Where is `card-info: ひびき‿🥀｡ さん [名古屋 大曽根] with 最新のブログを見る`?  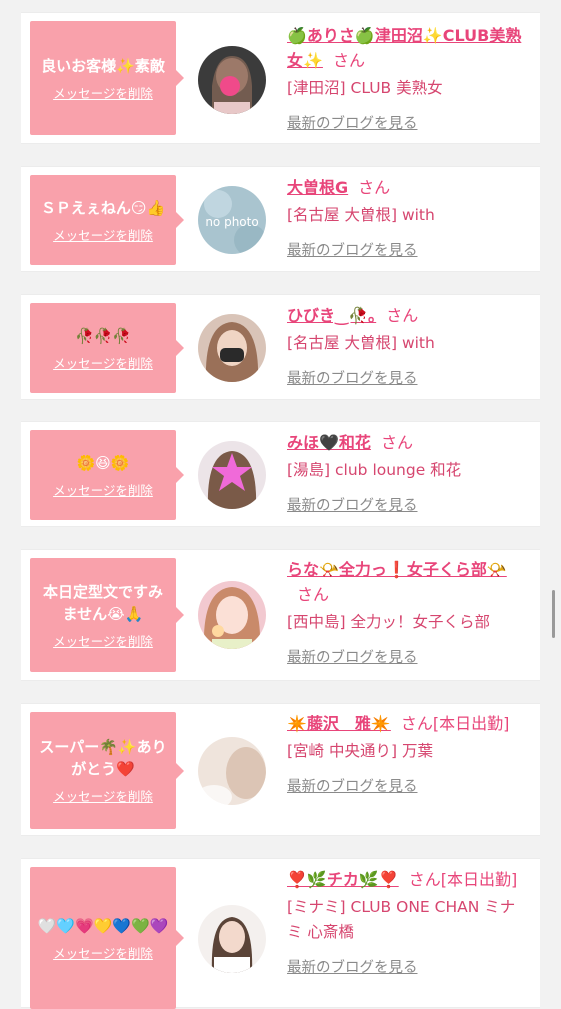 card-info: ひびき‿🥀｡ さん [名古屋 大曽根] with 最新のブログを見る is located at coordinates (407, 345).